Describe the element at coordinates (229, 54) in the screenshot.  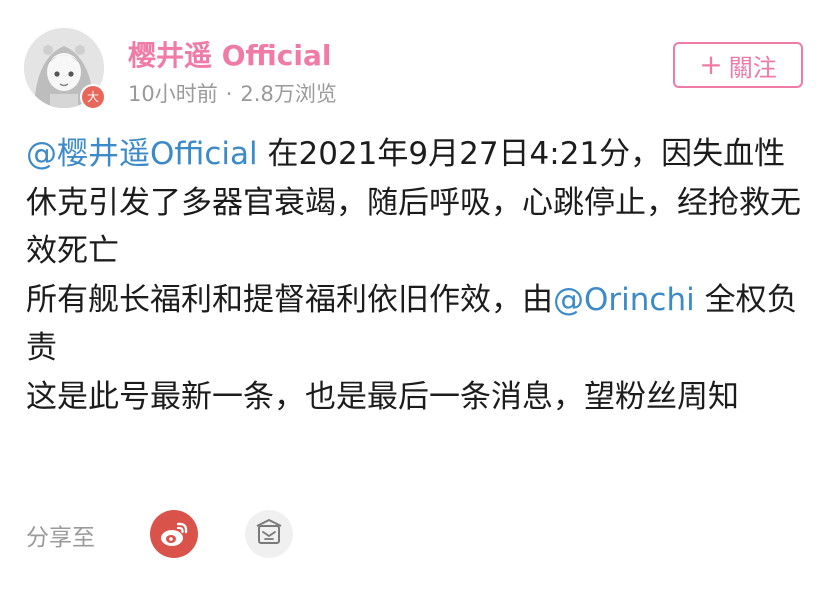
I see `username: 樱井遥 Official` at that location.